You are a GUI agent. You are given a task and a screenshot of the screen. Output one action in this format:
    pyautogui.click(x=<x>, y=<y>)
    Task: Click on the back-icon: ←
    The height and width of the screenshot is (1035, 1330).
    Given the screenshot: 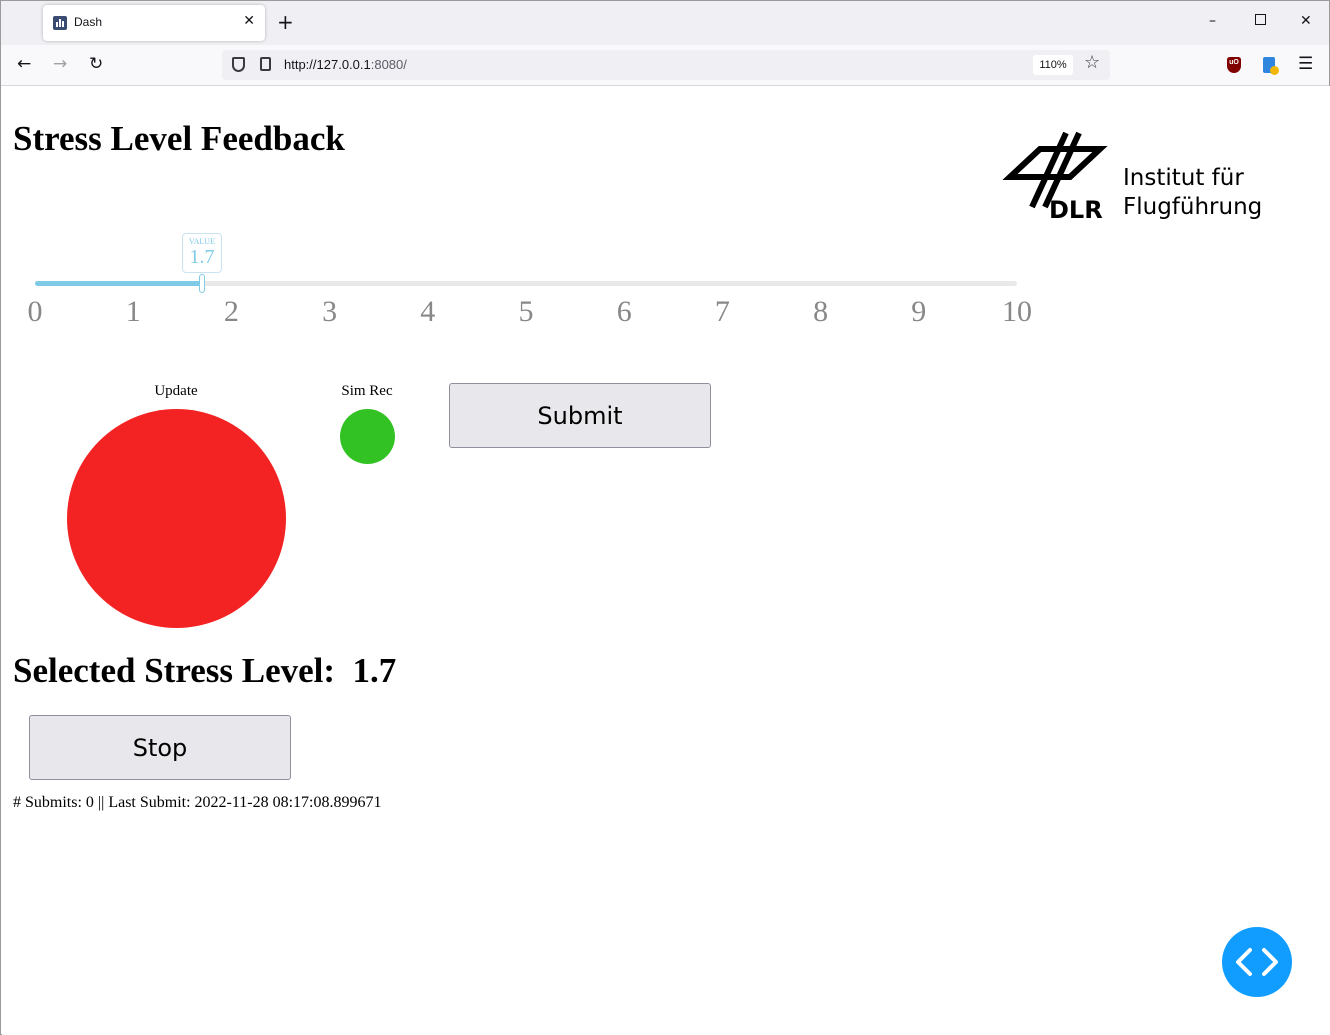 What is the action you would take?
    pyautogui.click(x=24, y=64)
    